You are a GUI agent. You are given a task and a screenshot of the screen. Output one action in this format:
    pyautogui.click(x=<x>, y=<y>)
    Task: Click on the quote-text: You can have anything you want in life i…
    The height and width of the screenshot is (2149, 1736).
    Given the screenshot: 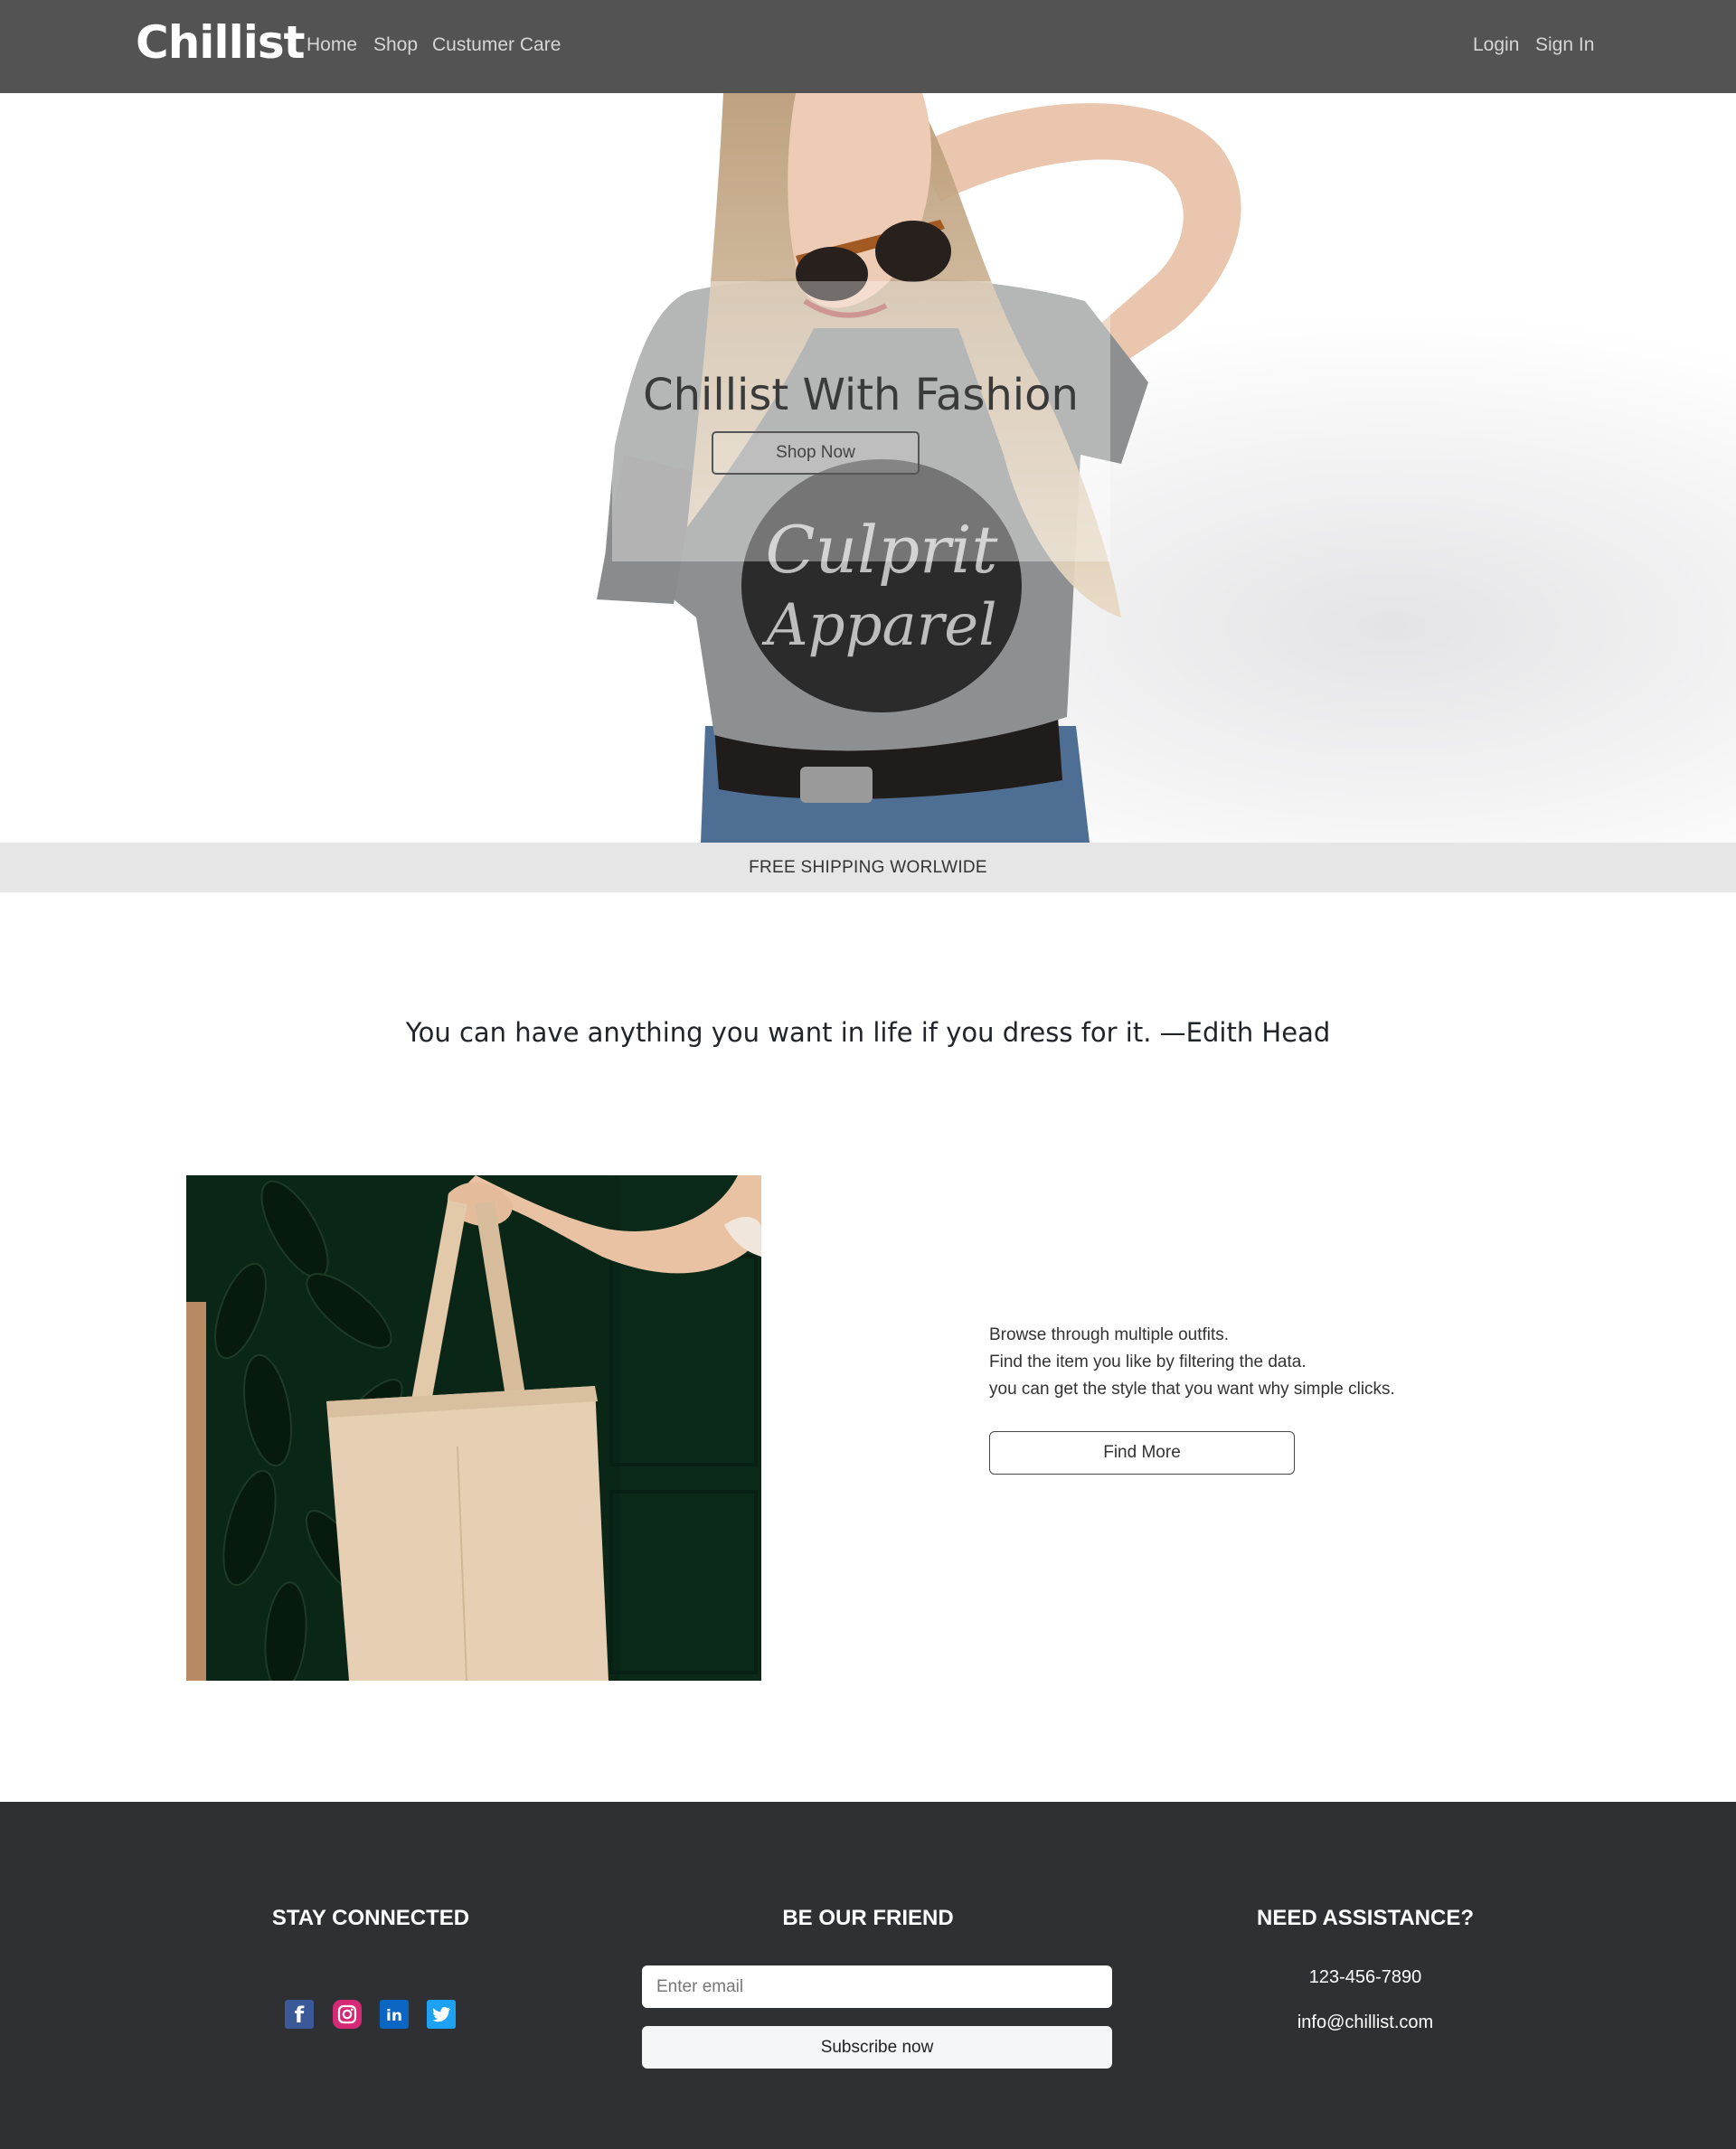 What is the action you would take?
    pyautogui.click(x=868, y=1033)
    